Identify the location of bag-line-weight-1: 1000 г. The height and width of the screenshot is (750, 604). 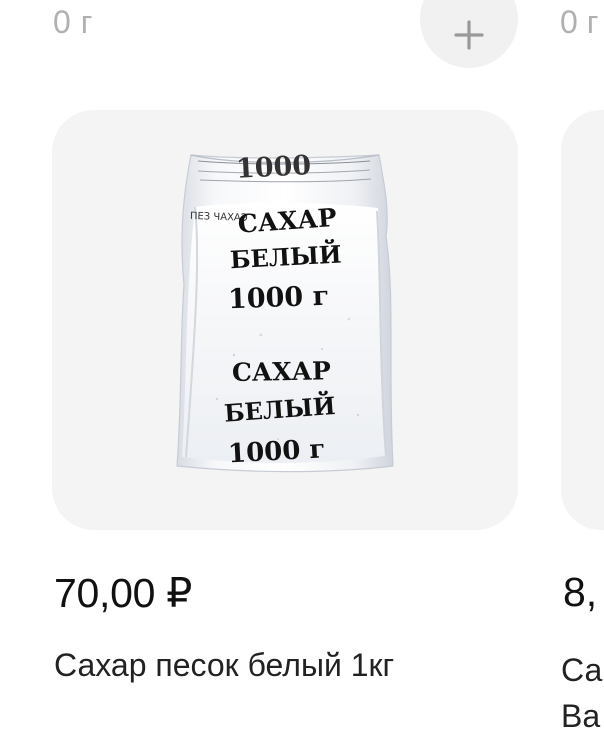
(278, 298).